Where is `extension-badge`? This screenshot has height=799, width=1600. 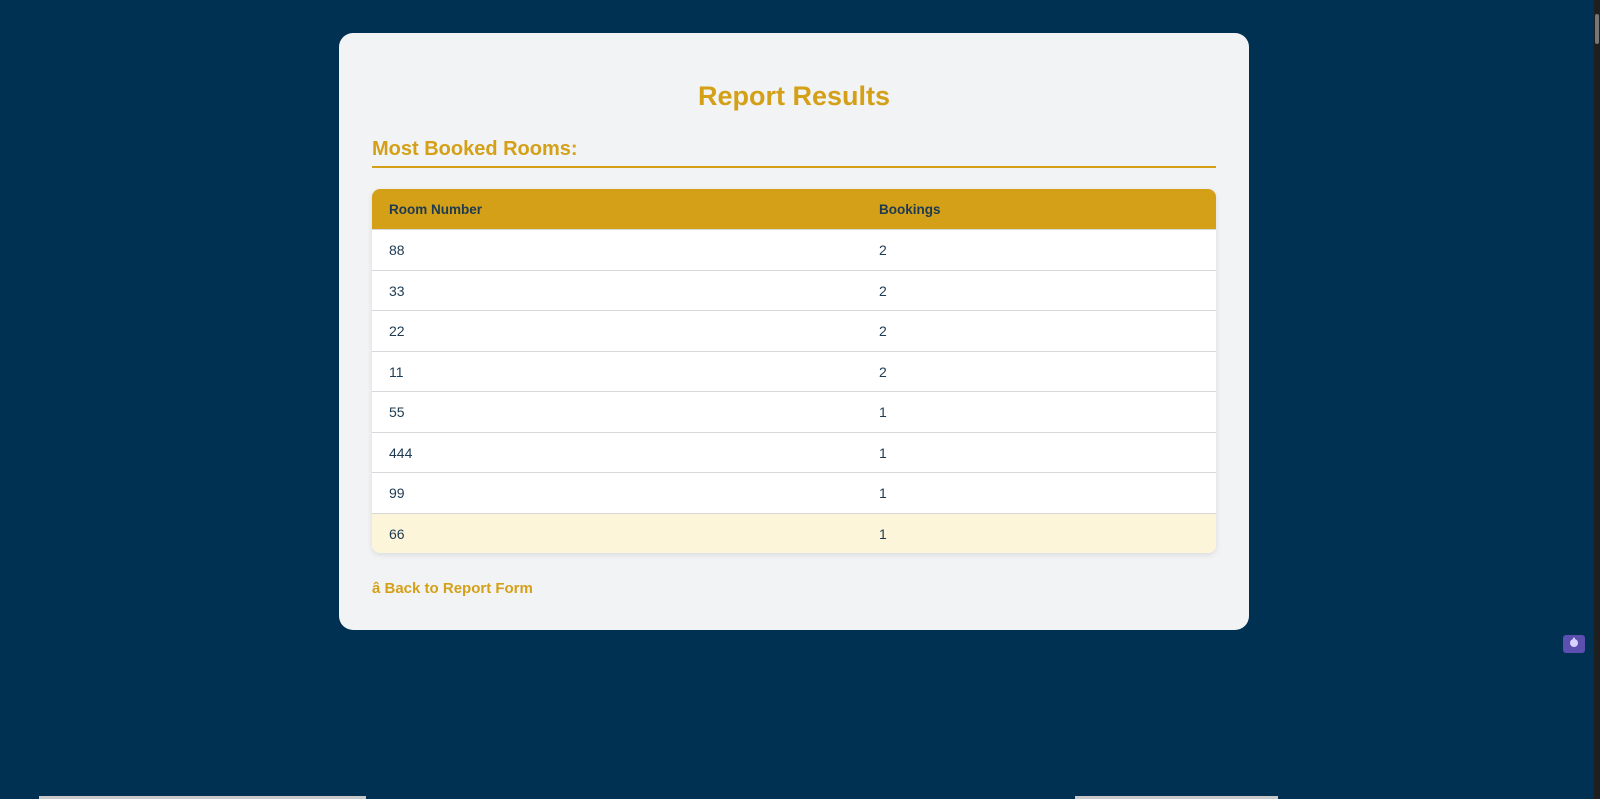
extension-badge is located at coordinates (1574, 644).